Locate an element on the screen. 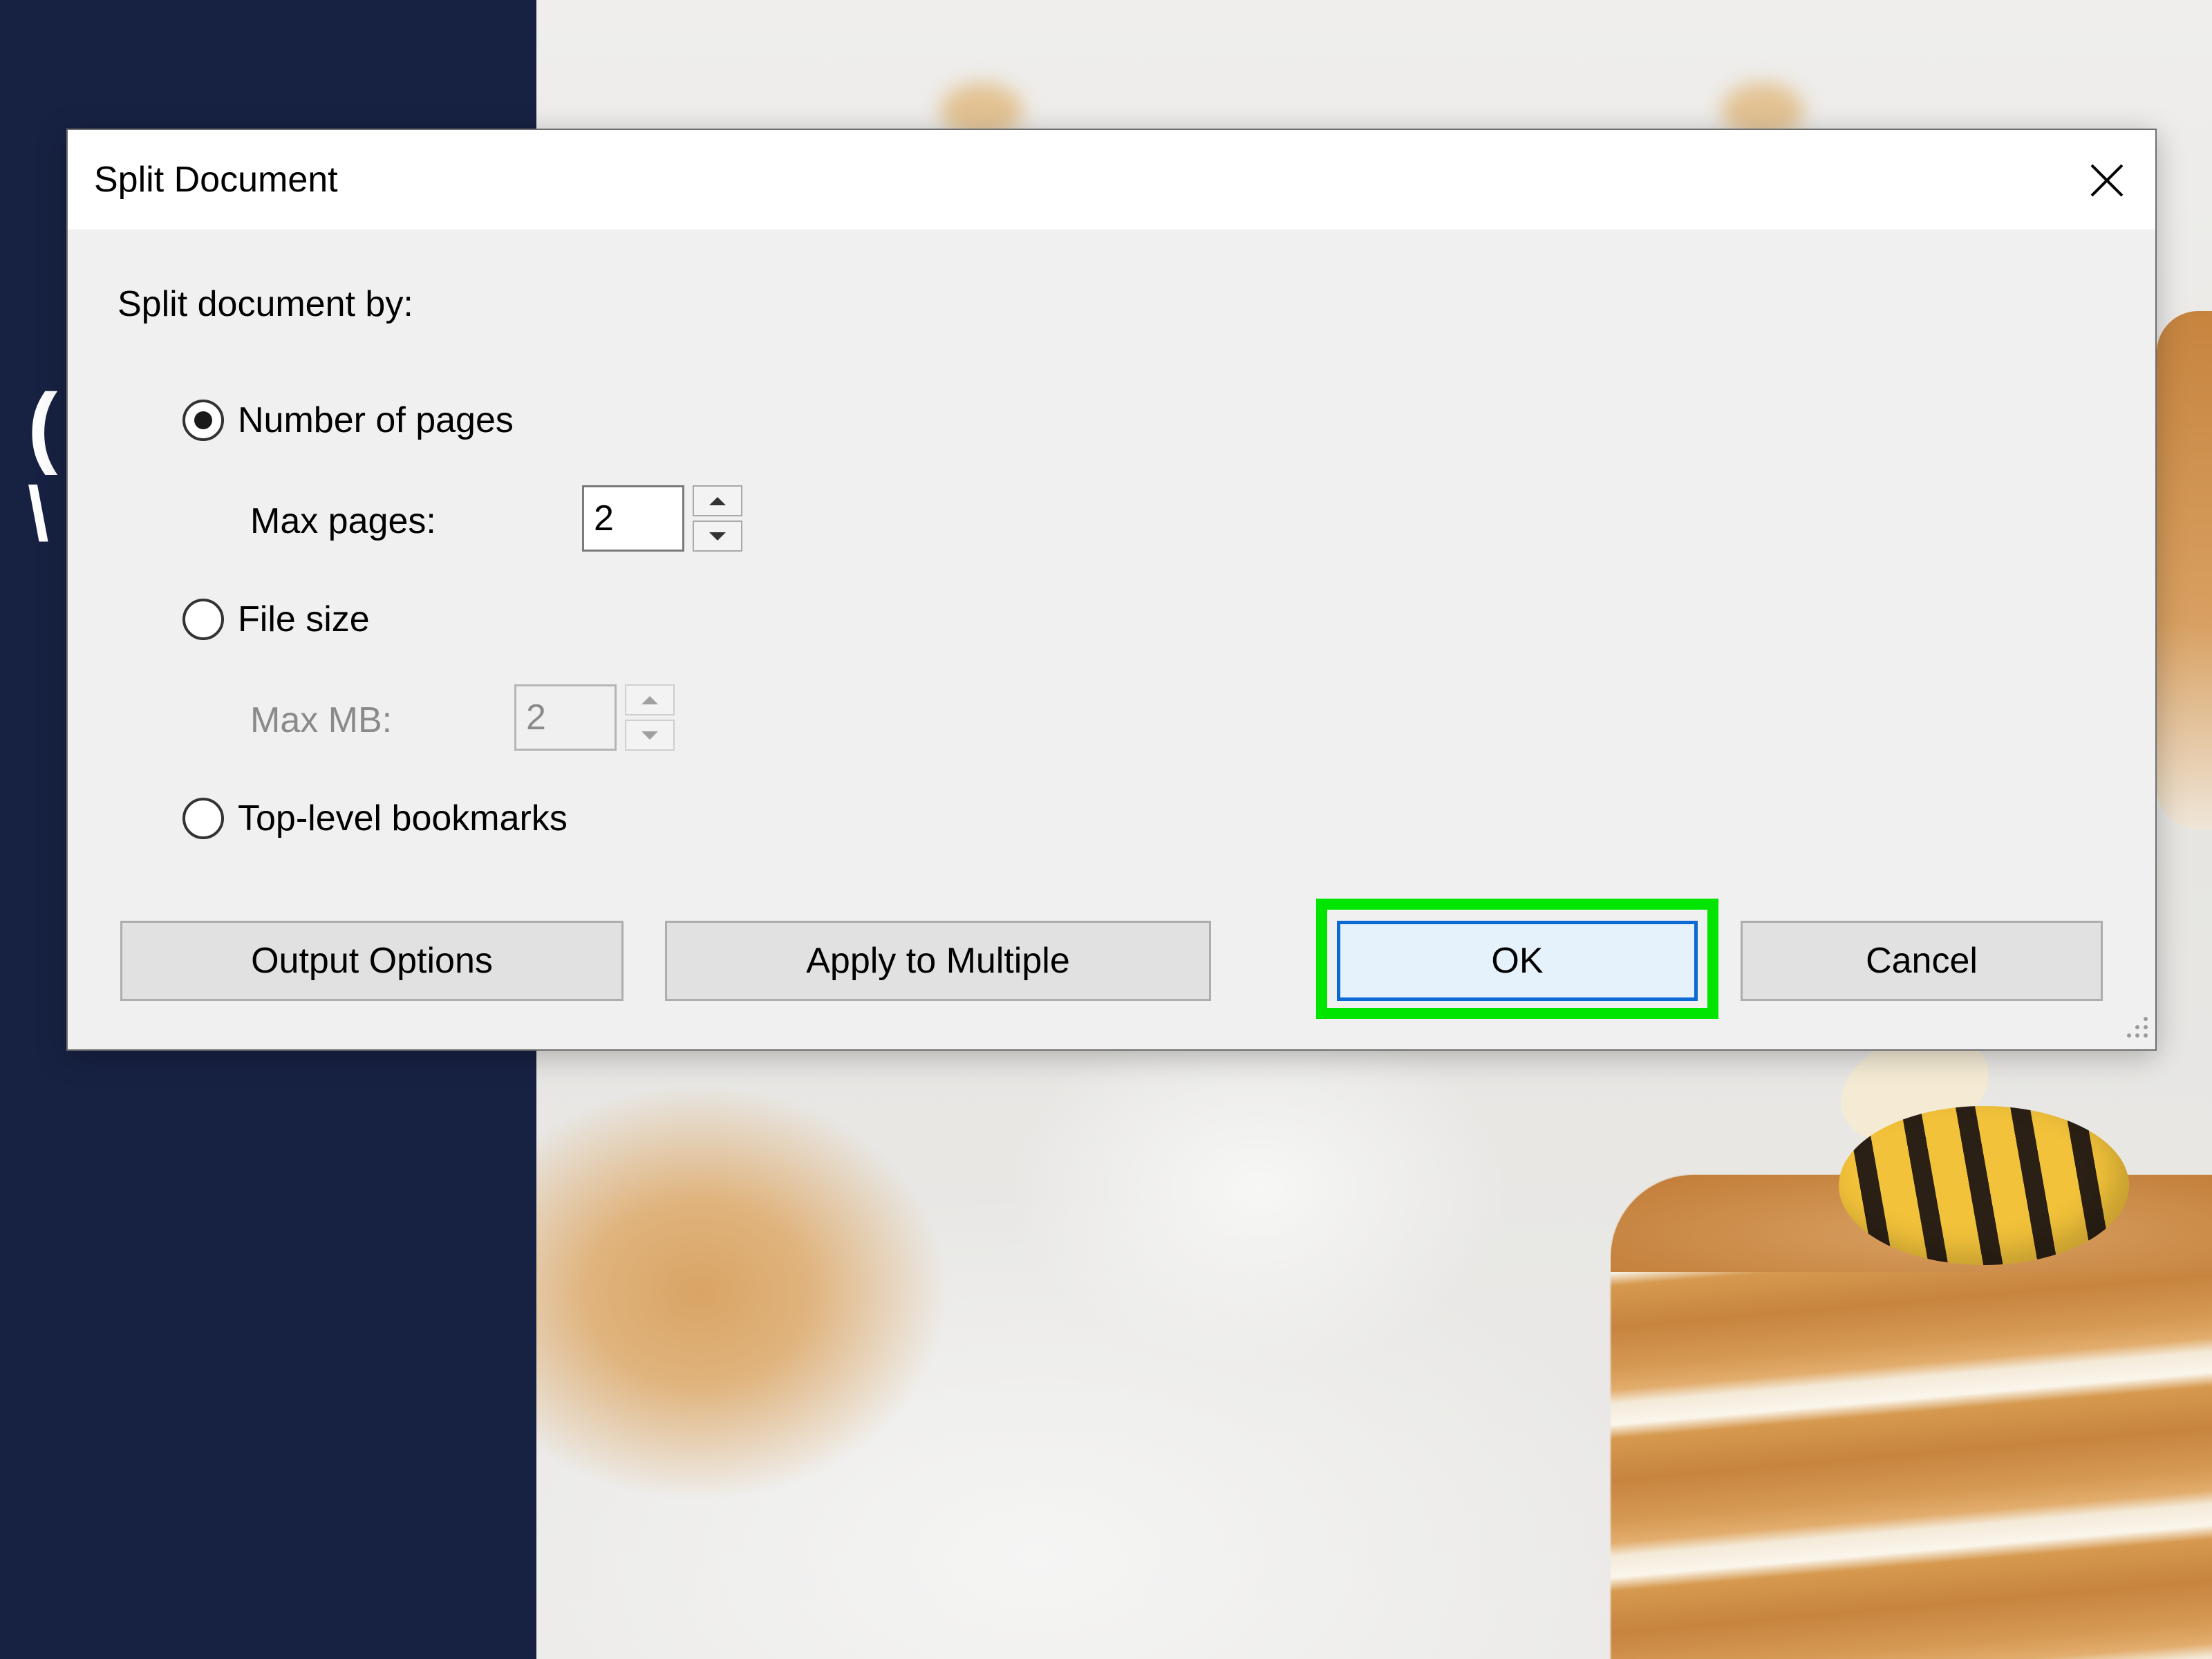 The image size is (2212, 1659). max-mb-stepper is located at coordinates (650, 718).